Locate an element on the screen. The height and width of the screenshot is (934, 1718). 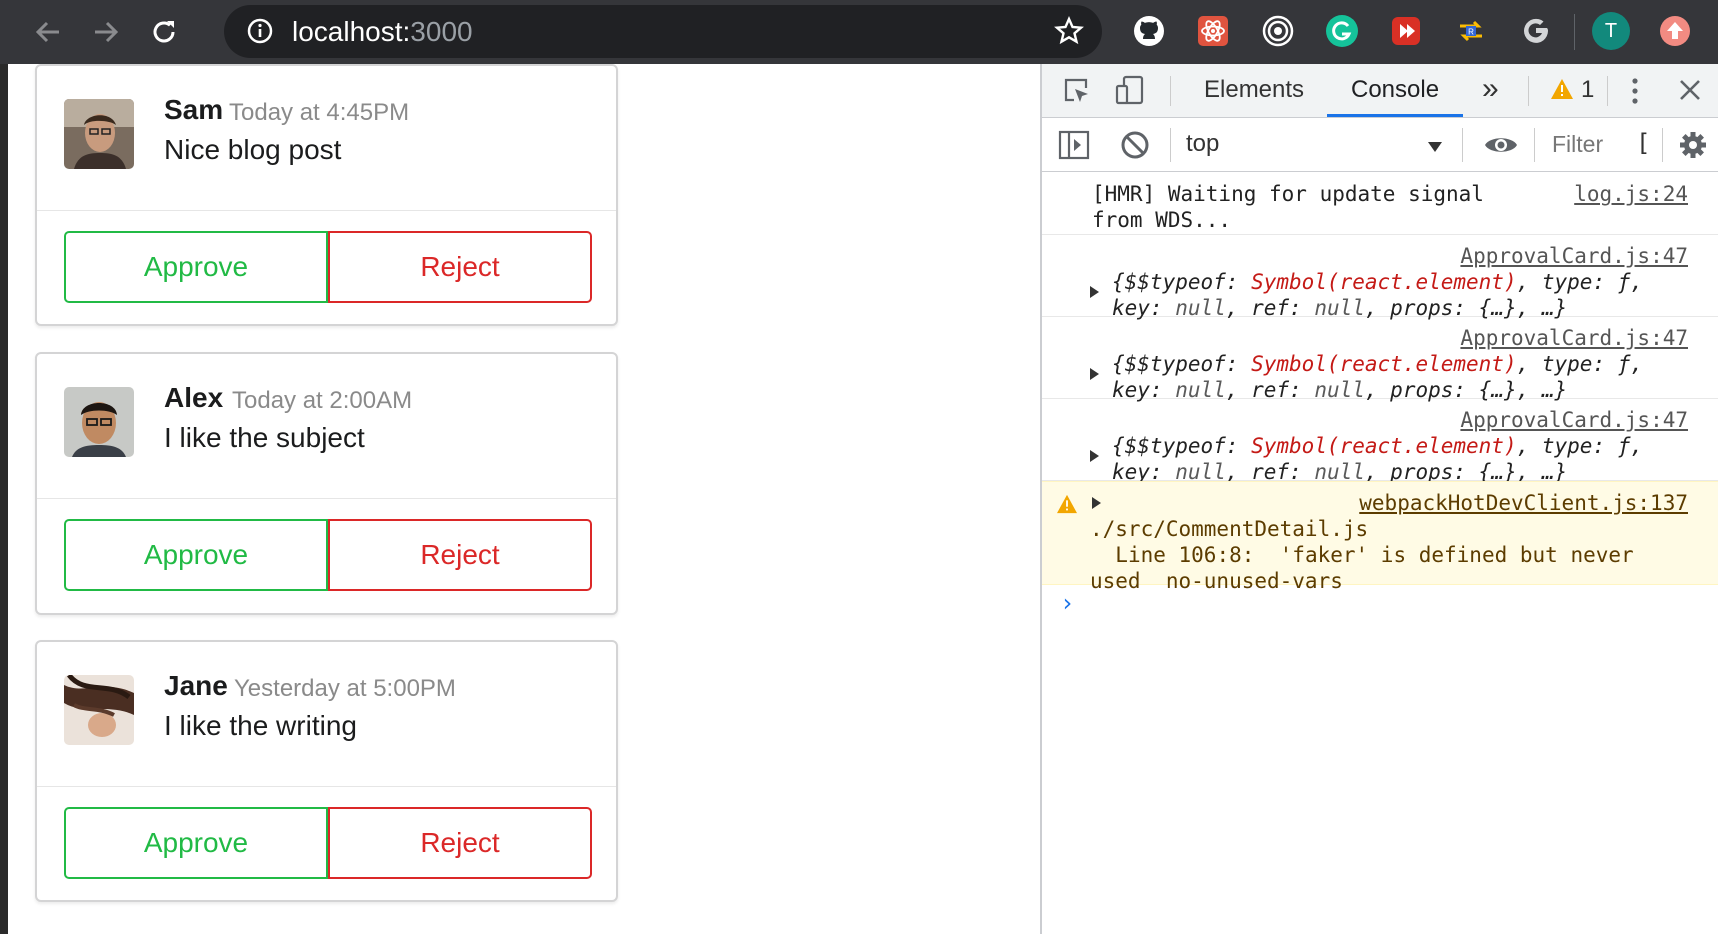
context-selector: top is located at coordinates (1202, 144).